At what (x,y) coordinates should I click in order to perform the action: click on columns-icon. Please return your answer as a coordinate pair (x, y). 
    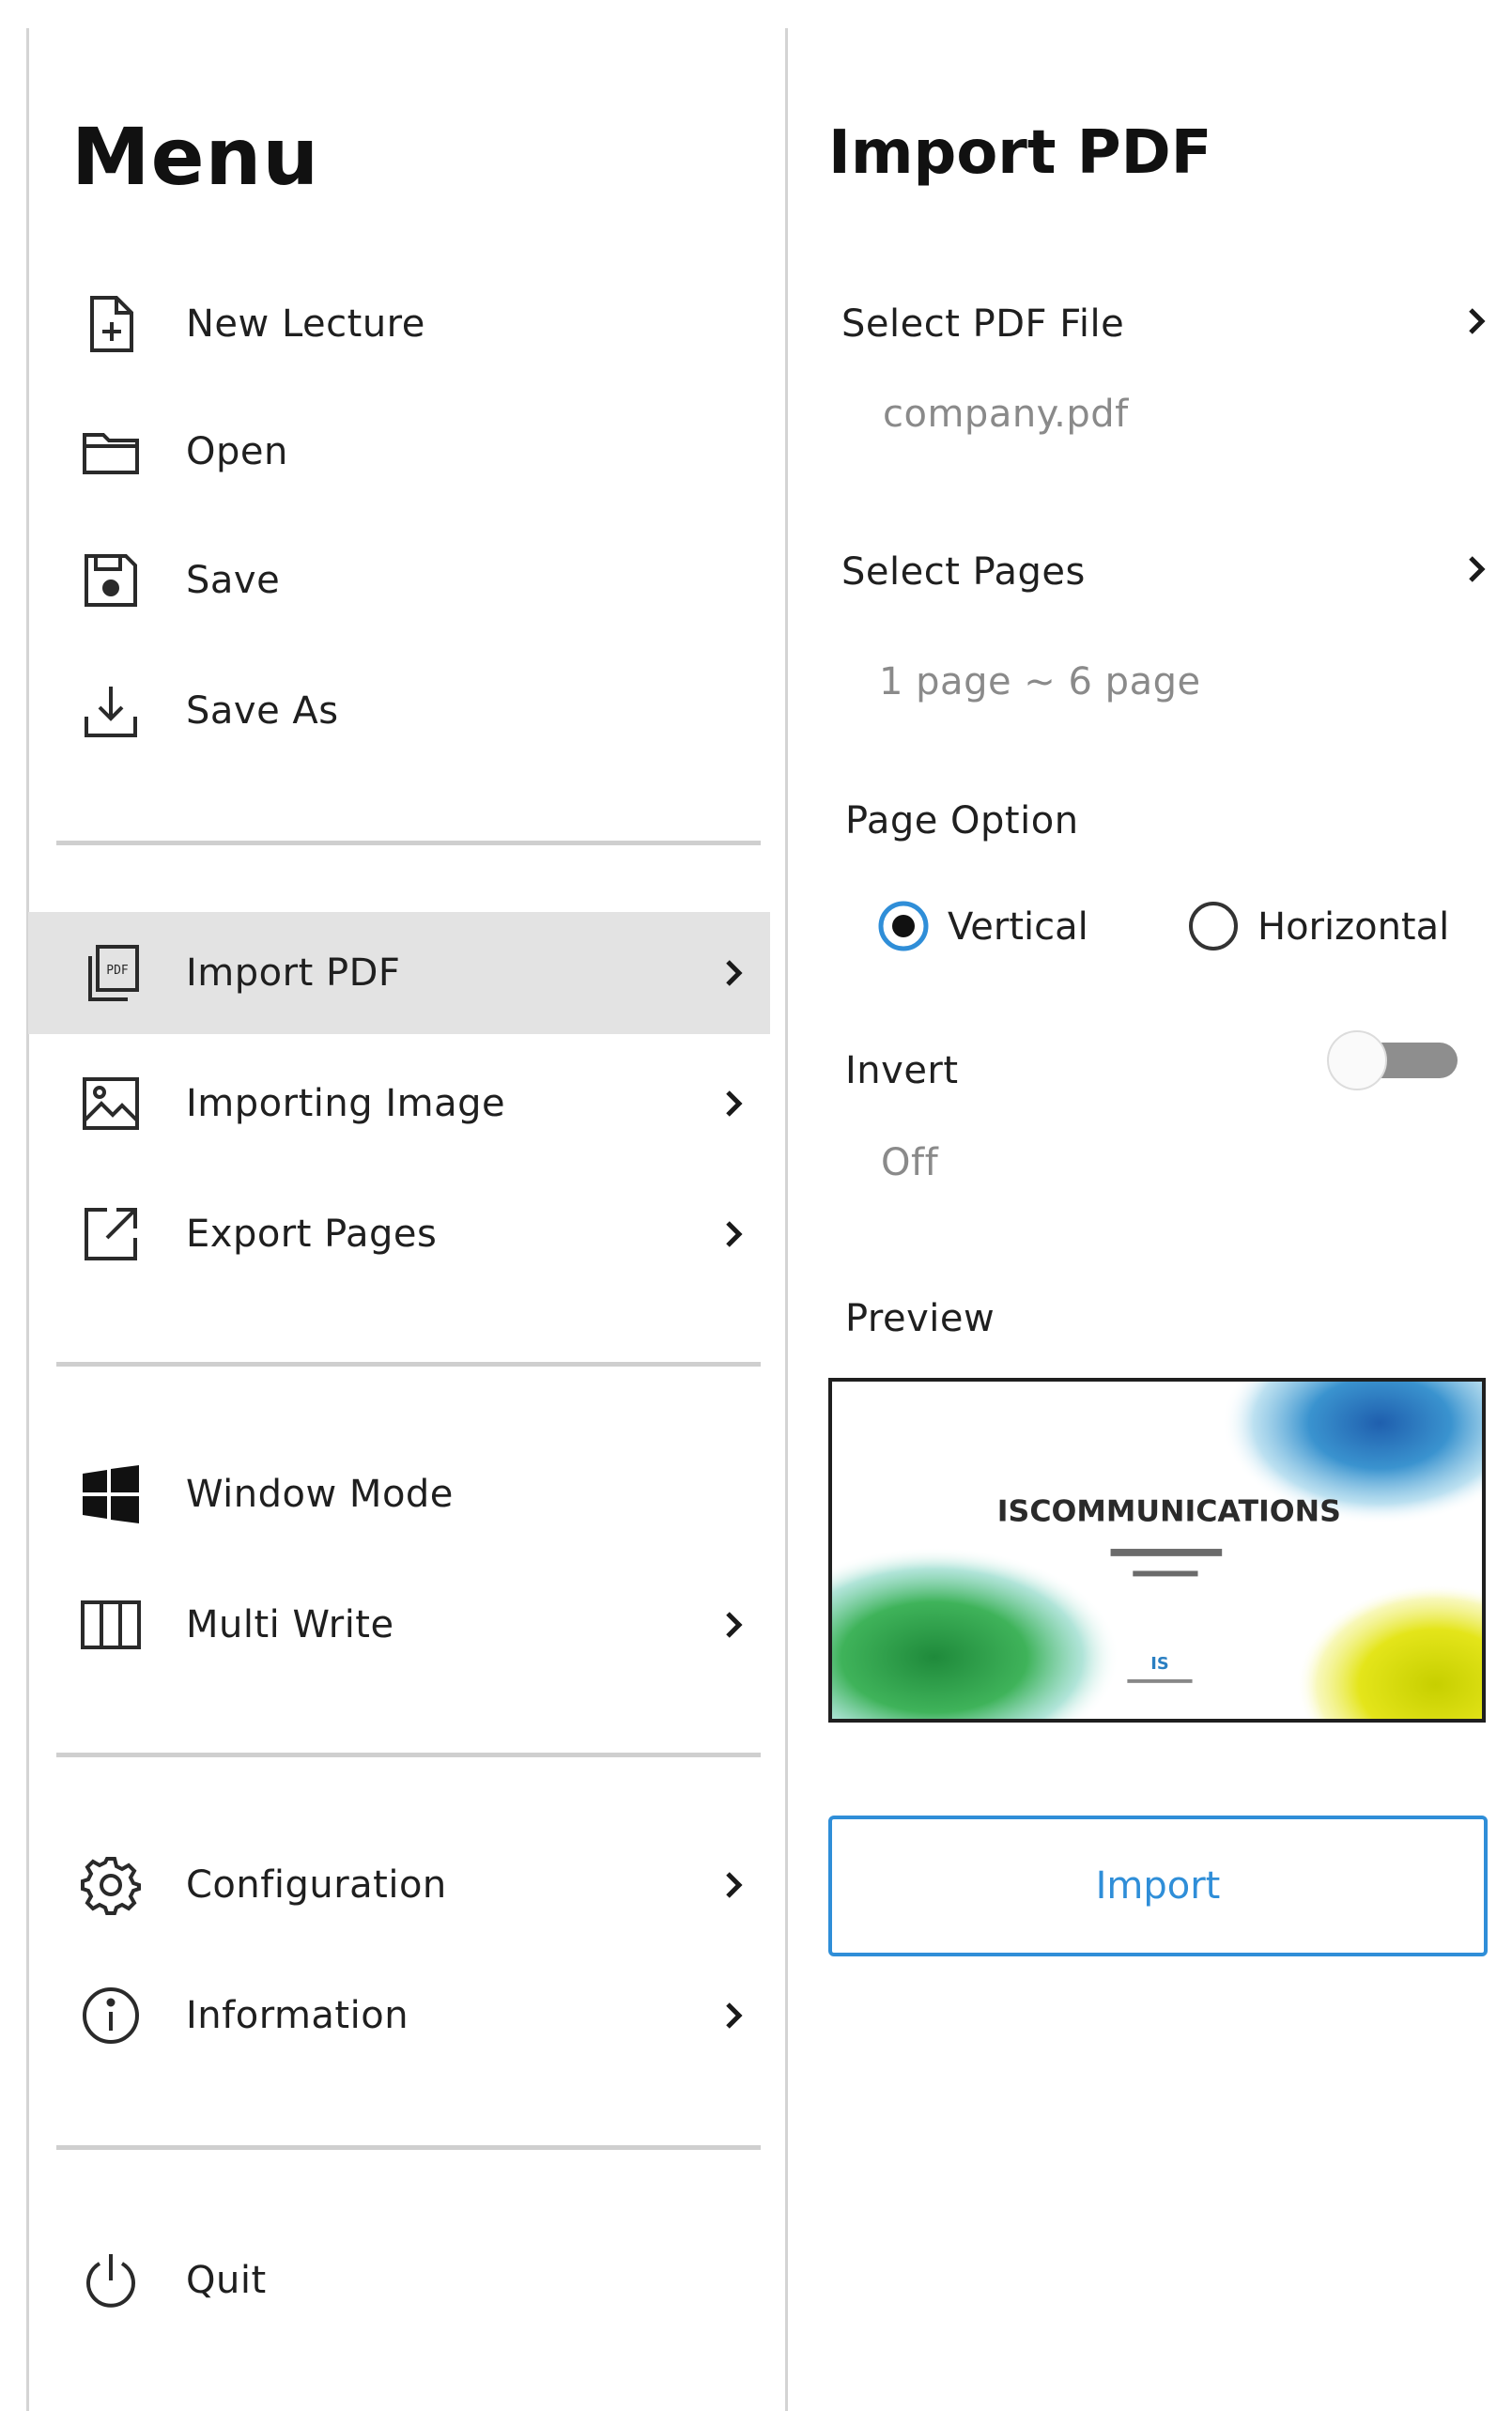
    Looking at the image, I should click on (111, 1624).